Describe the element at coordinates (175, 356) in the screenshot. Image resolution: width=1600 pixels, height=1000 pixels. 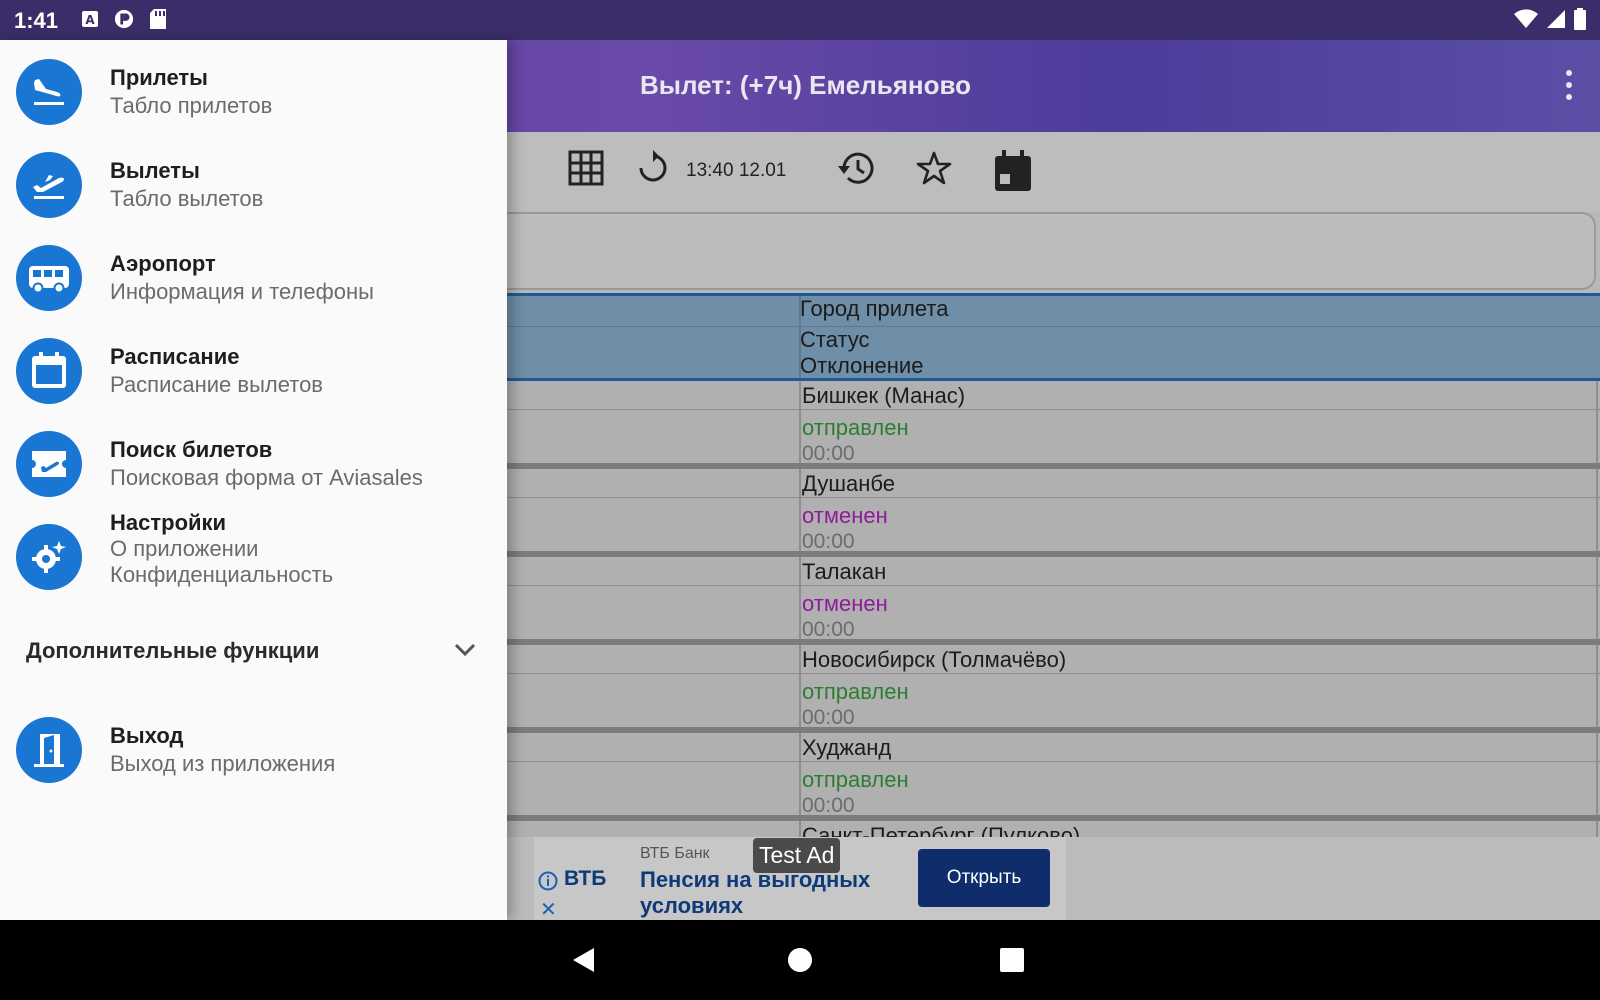
I see `drawer-item-title: Расписание` at that location.